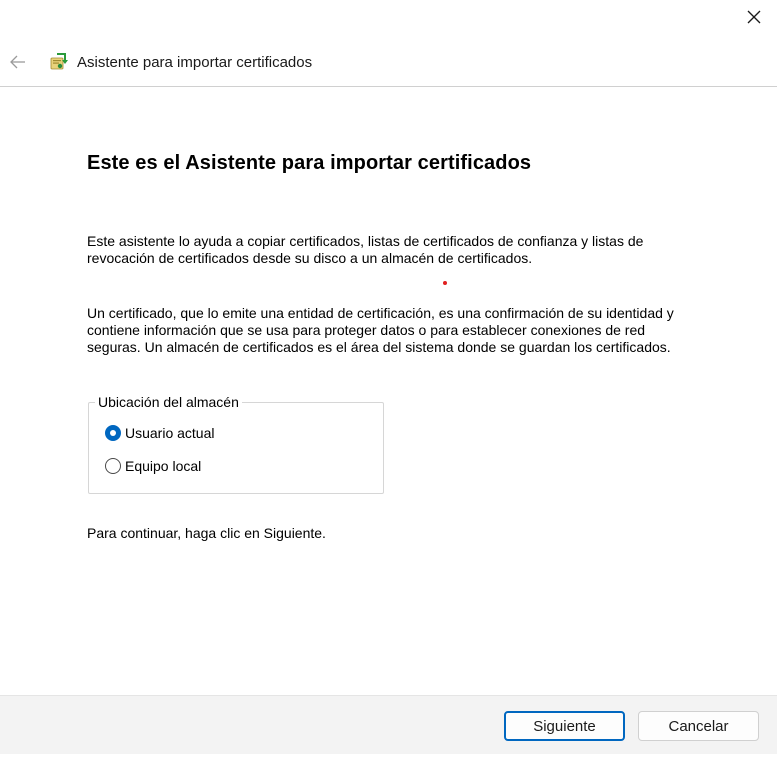  What do you see at coordinates (113, 433) in the screenshot?
I see `radio-checked-icon` at bounding box center [113, 433].